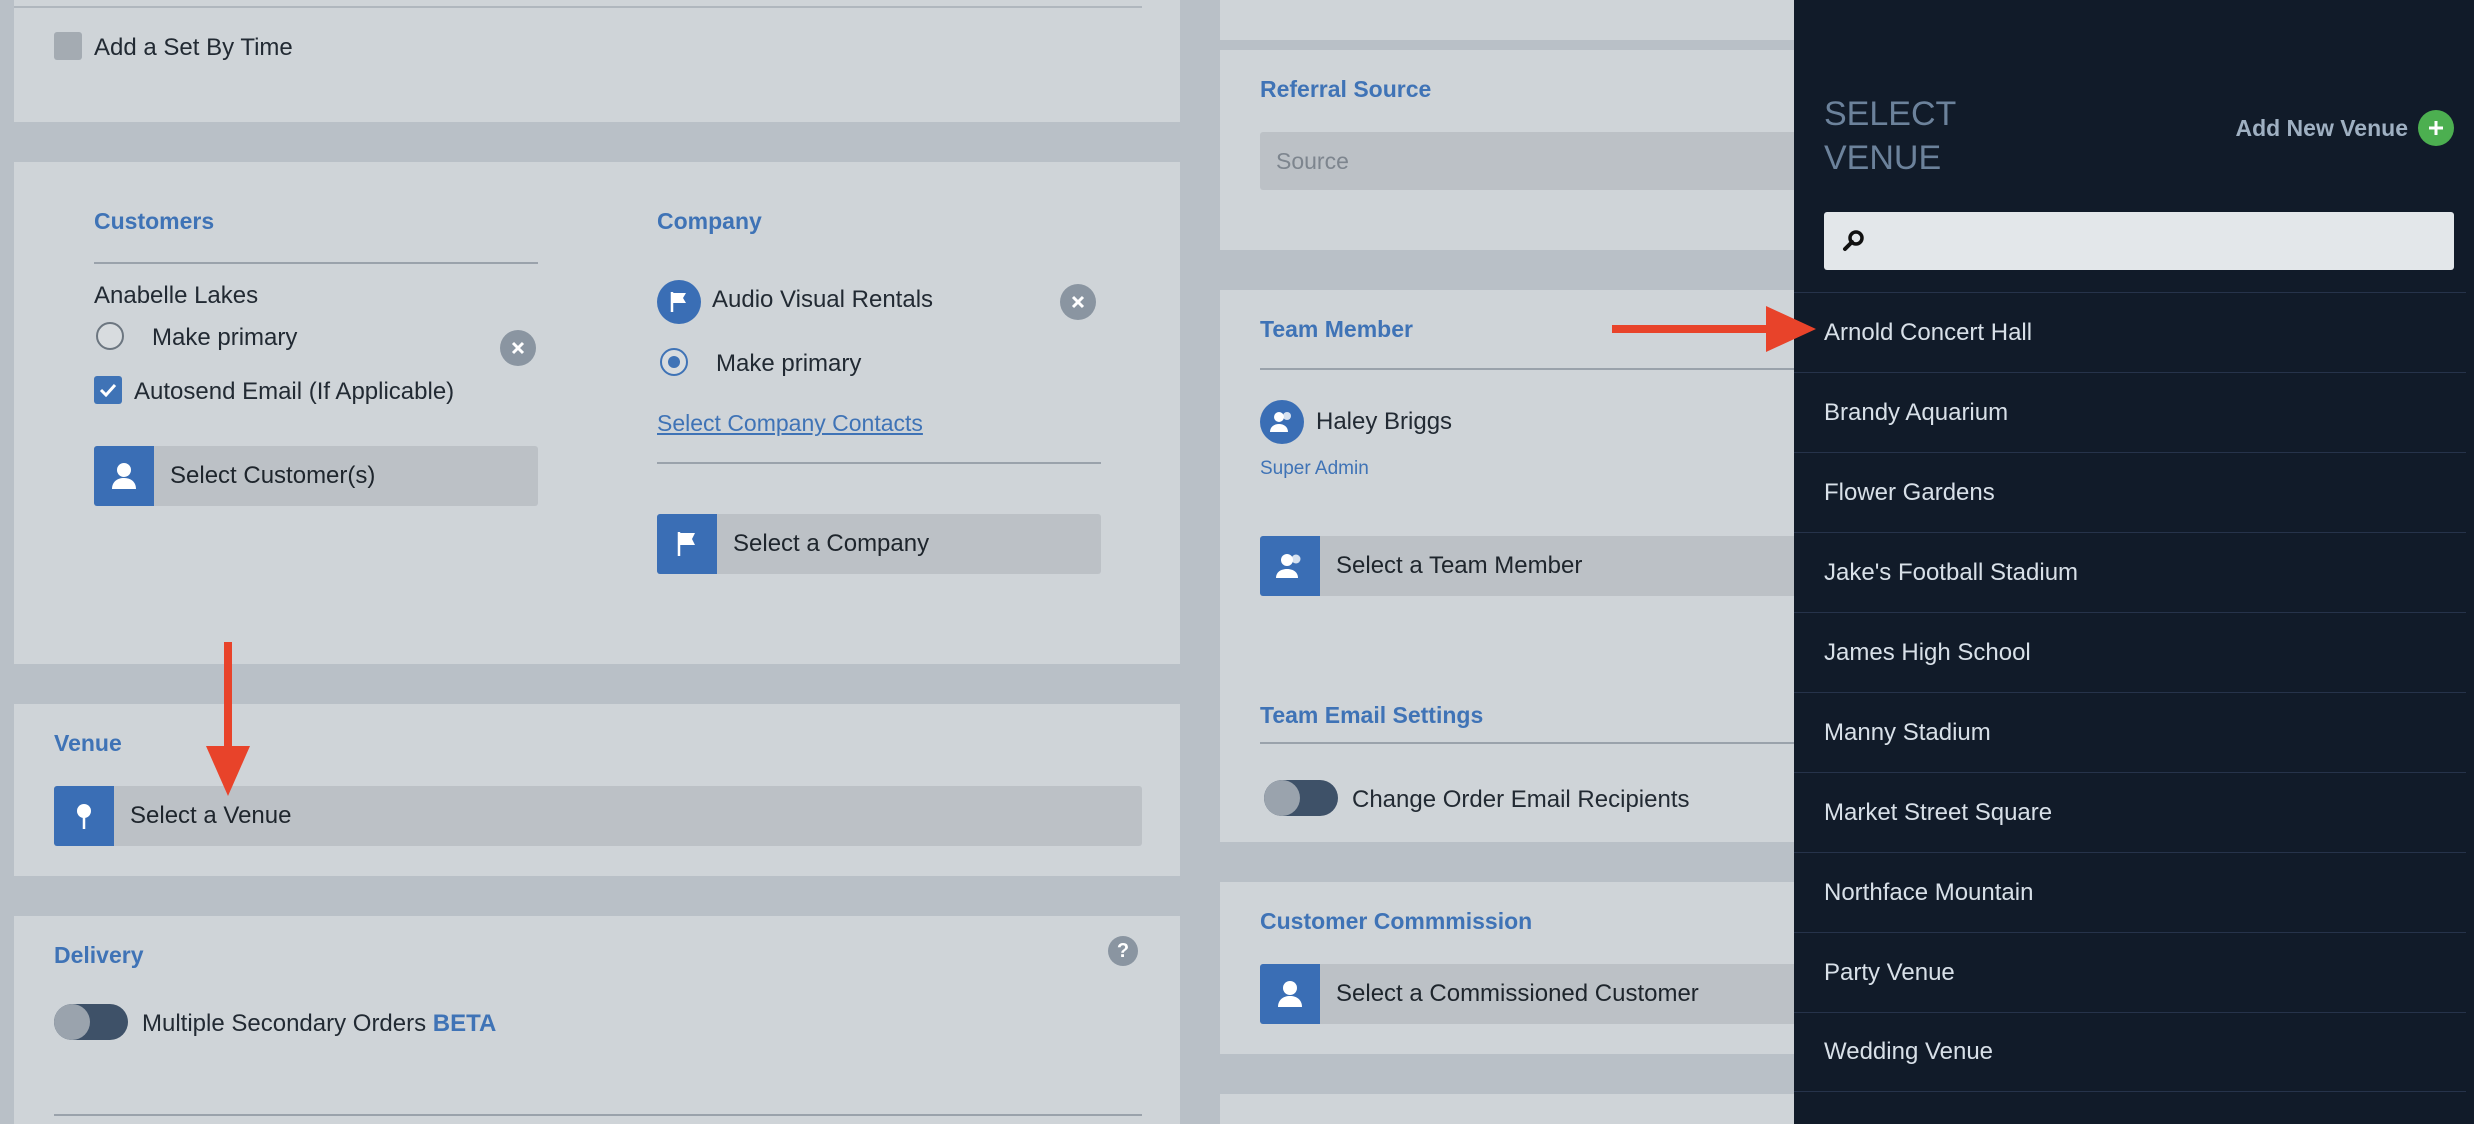  What do you see at coordinates (1890, 136) in the screenshot?
I see `drawer-title: SELECT VENUE` at bounding box center [1890, 136].